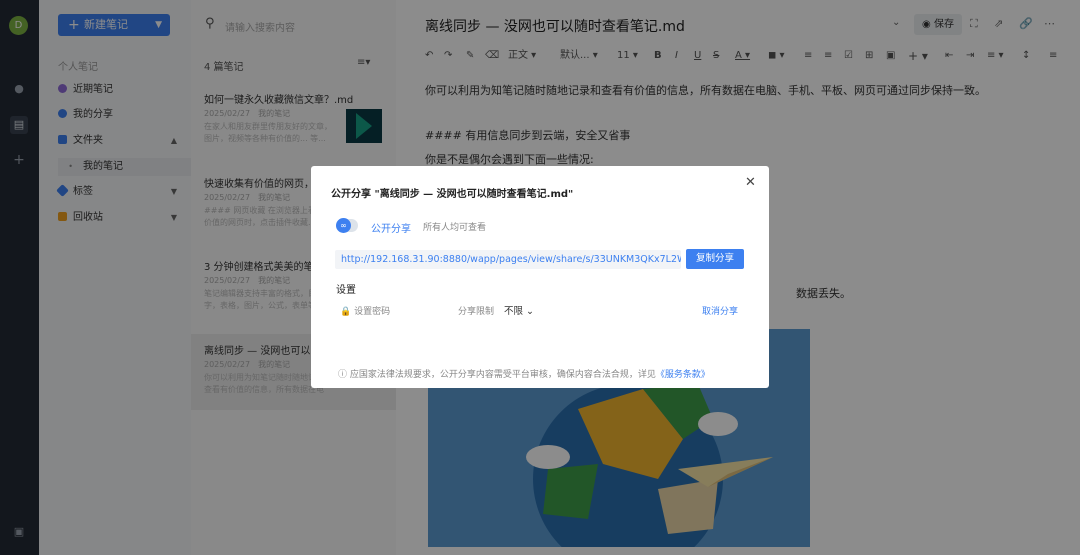 The height and width of the screenshot is (555, 1080). Describe the element at coordinates (720, 310) in the screenshot. I see `cancel-share-link: 取消分享` at that location.